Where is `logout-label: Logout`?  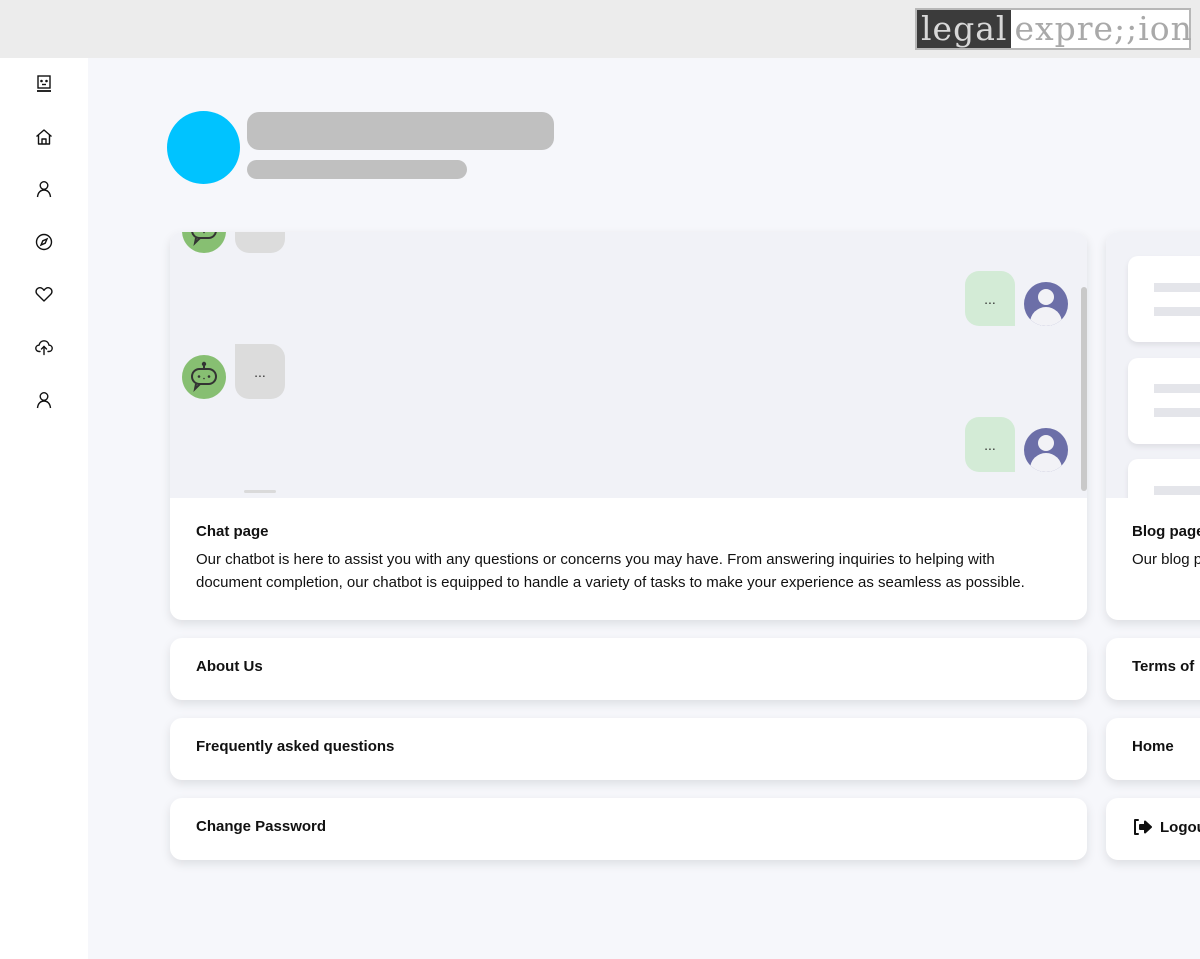
logout-label: Logout is located at coordinates (1180, 827).